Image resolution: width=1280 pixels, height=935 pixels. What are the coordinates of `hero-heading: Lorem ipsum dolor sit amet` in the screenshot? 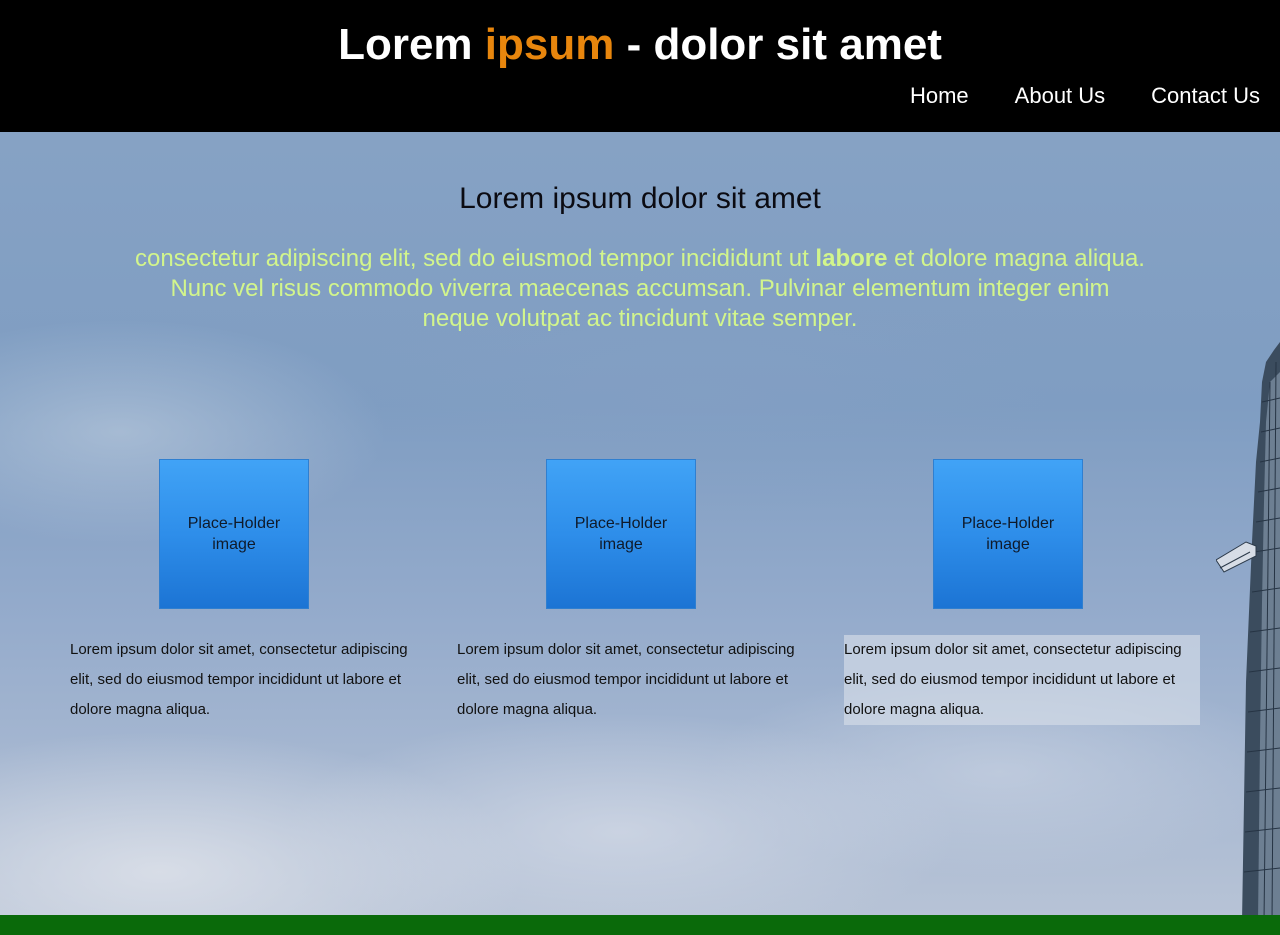 It's located at (640, 198).